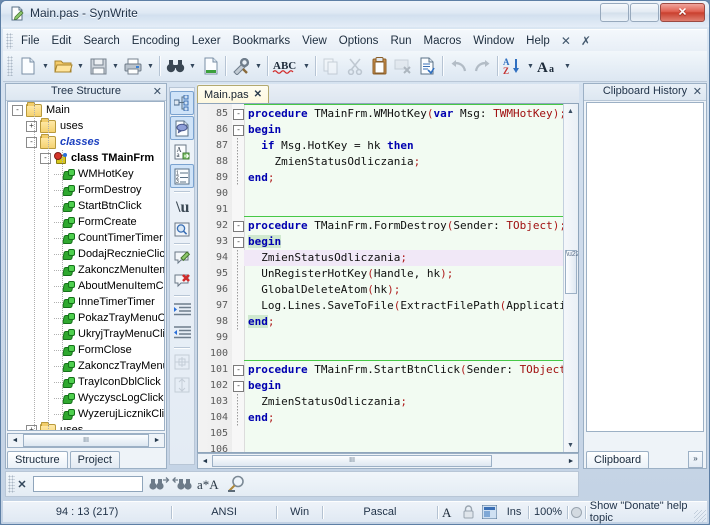 Image resolution: width=710 pixels, height=525 pixels. Describe the element at coordinates (403, 66) in the screenshot. I see `delete-button` at that location.